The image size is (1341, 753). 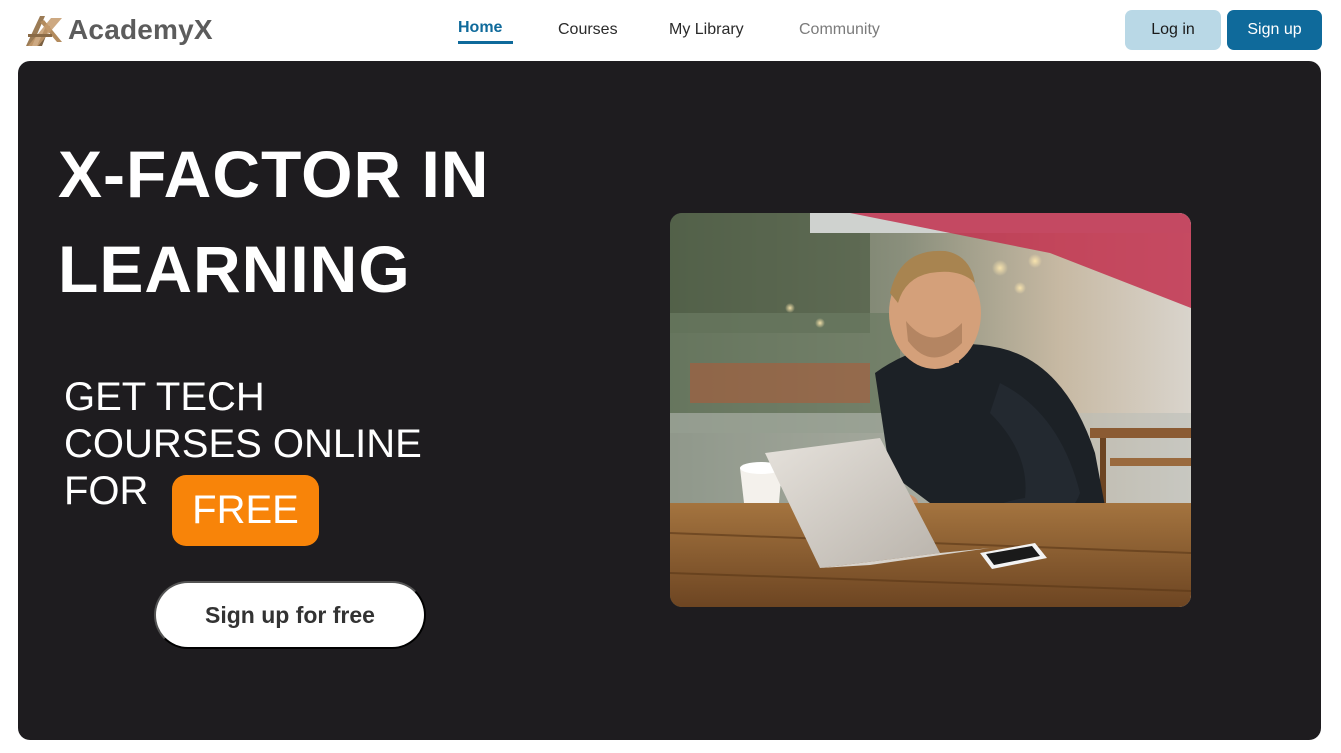 I want to click on hero-subtitle-line: COURSES ONLINE, so click(x=243, y=444).